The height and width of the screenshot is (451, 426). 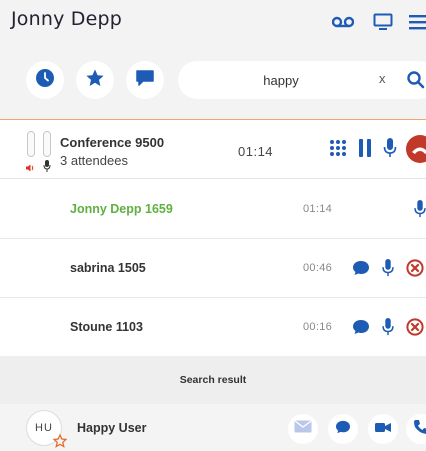 What do you see at coordinates (44, 428) in the screenshot?
I see `avatar-initials: HU` at bounding box center [44, 428].